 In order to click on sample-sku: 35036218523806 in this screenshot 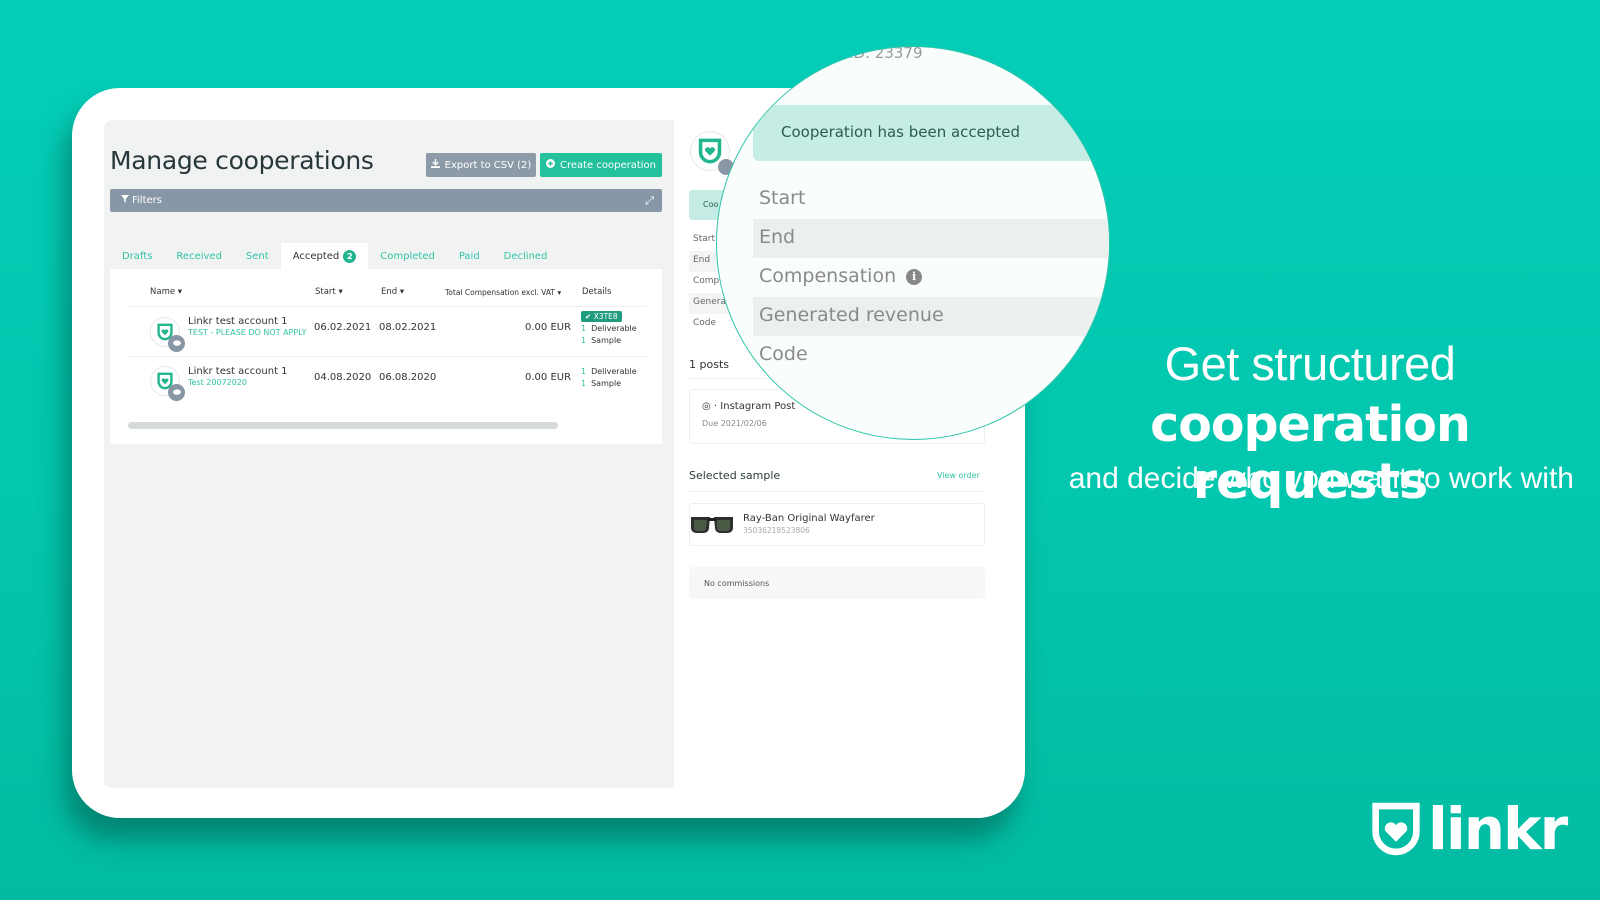, I will do `click(776, 530)`.